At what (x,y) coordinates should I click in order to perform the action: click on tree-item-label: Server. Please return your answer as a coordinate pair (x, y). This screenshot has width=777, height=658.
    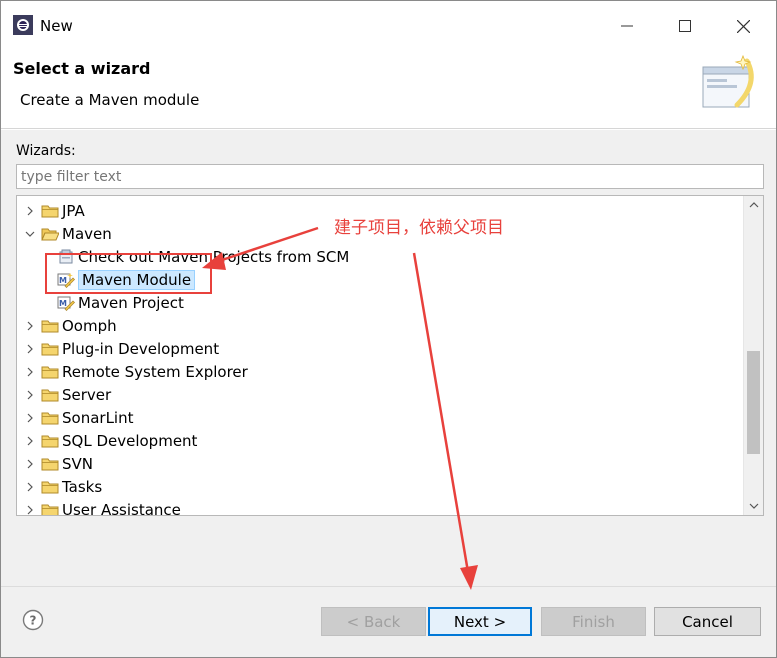
    Looking at the image, I should click on (87, 394).